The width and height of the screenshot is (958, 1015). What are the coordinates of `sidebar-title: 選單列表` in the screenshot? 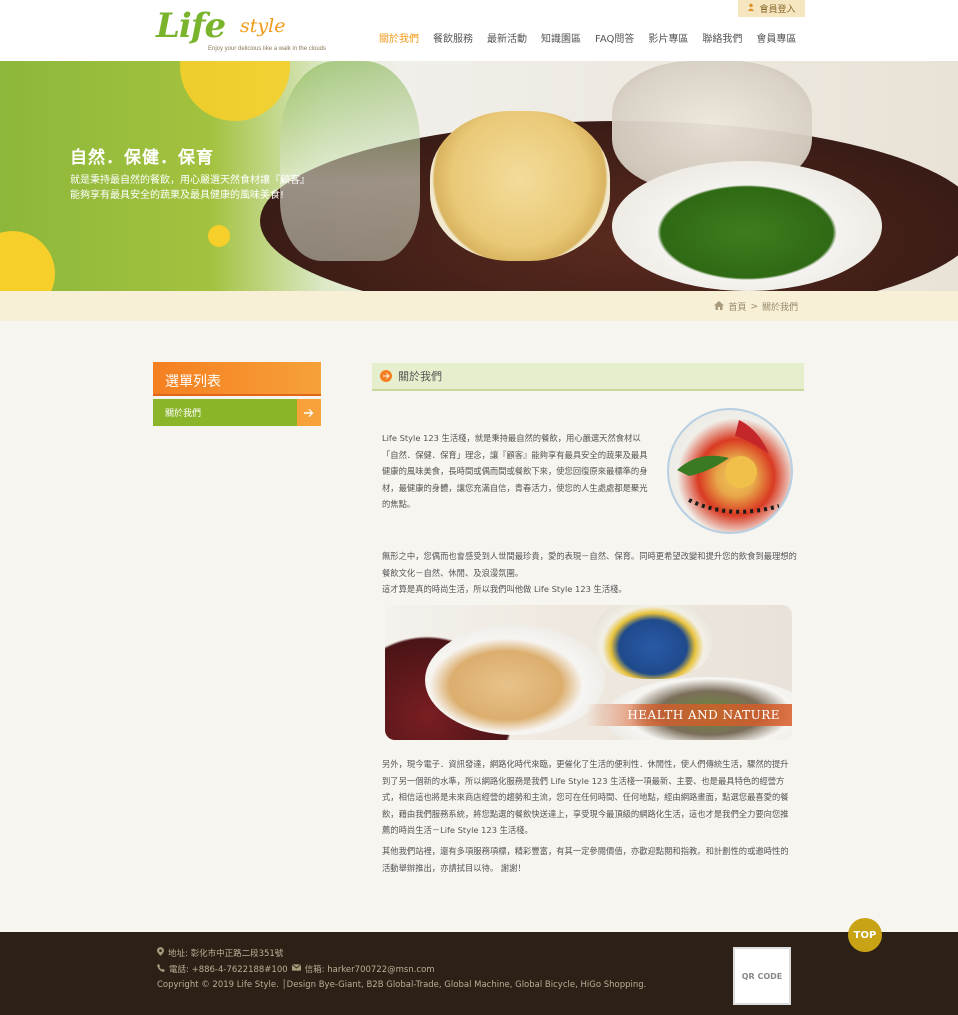 It's located at (237, 379).